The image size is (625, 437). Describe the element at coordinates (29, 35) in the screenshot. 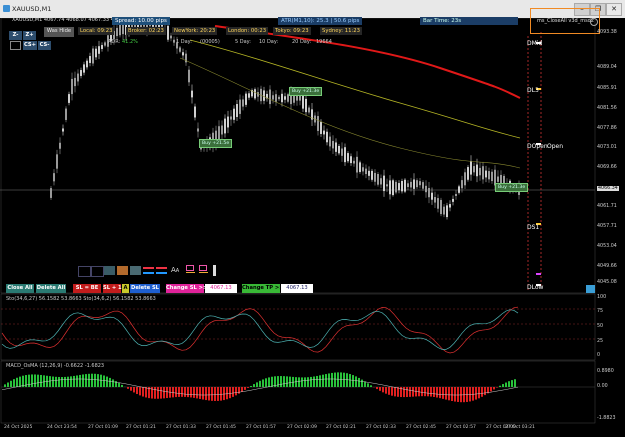

I see `zoom-in-button: Z+` at that location.